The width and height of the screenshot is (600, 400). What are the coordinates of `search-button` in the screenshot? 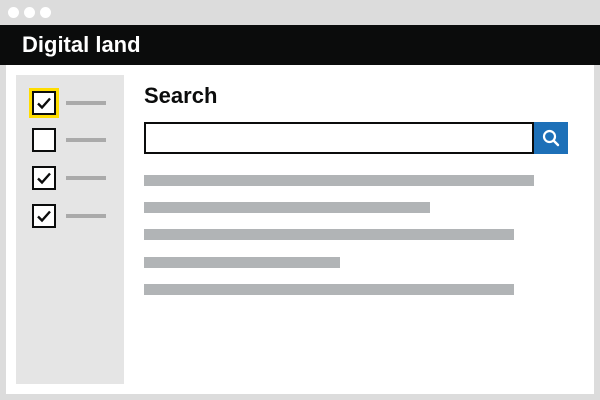 It's located at (551, 138).